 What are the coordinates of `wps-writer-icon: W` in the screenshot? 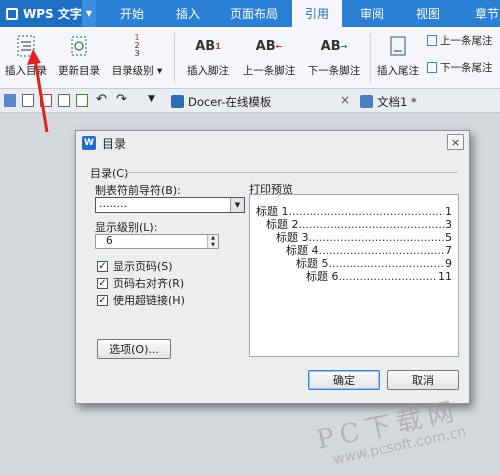 It's located at (89, 143).